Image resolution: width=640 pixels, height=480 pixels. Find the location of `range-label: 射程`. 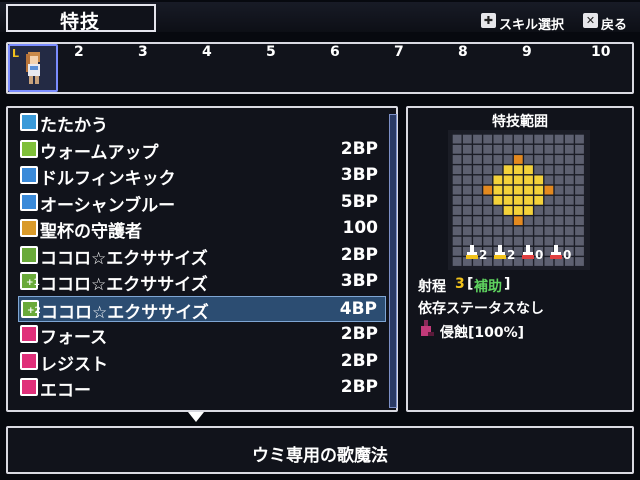

range-label: 射程 is located at coordinates (432, 287).